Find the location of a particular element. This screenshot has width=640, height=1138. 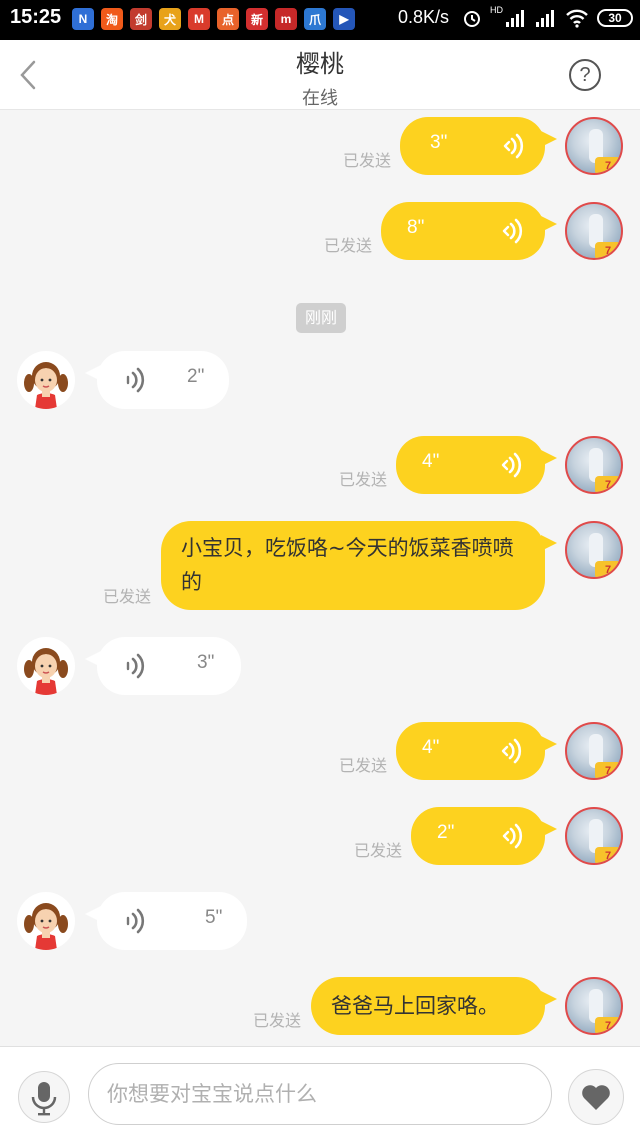

message-input is located at coordinates (320, 1094).